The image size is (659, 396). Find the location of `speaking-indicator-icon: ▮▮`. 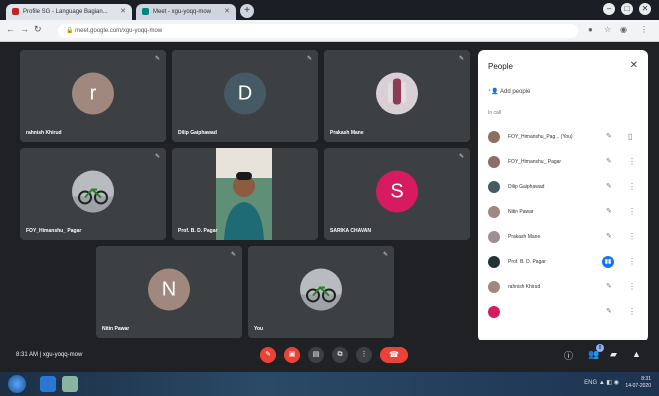

speaking-indicator-icon: ▮▮ is located at coordinates (608, 262).